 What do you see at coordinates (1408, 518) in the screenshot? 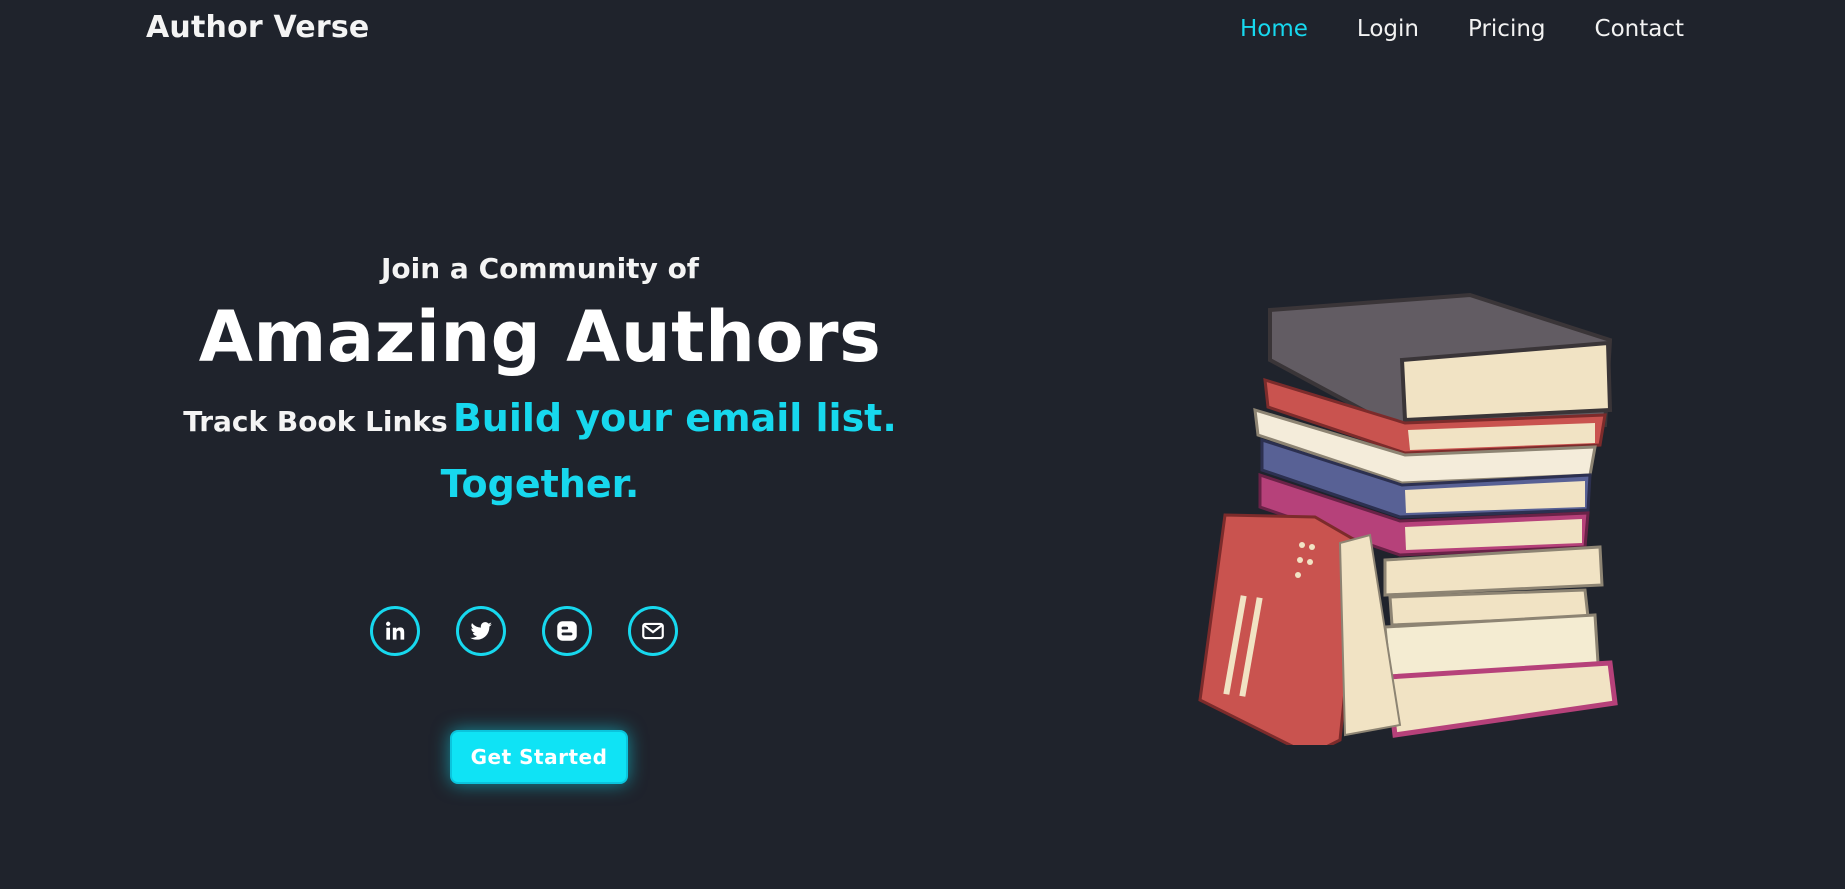
I see `book-stack-icon` at bounding box center [1408, 518].